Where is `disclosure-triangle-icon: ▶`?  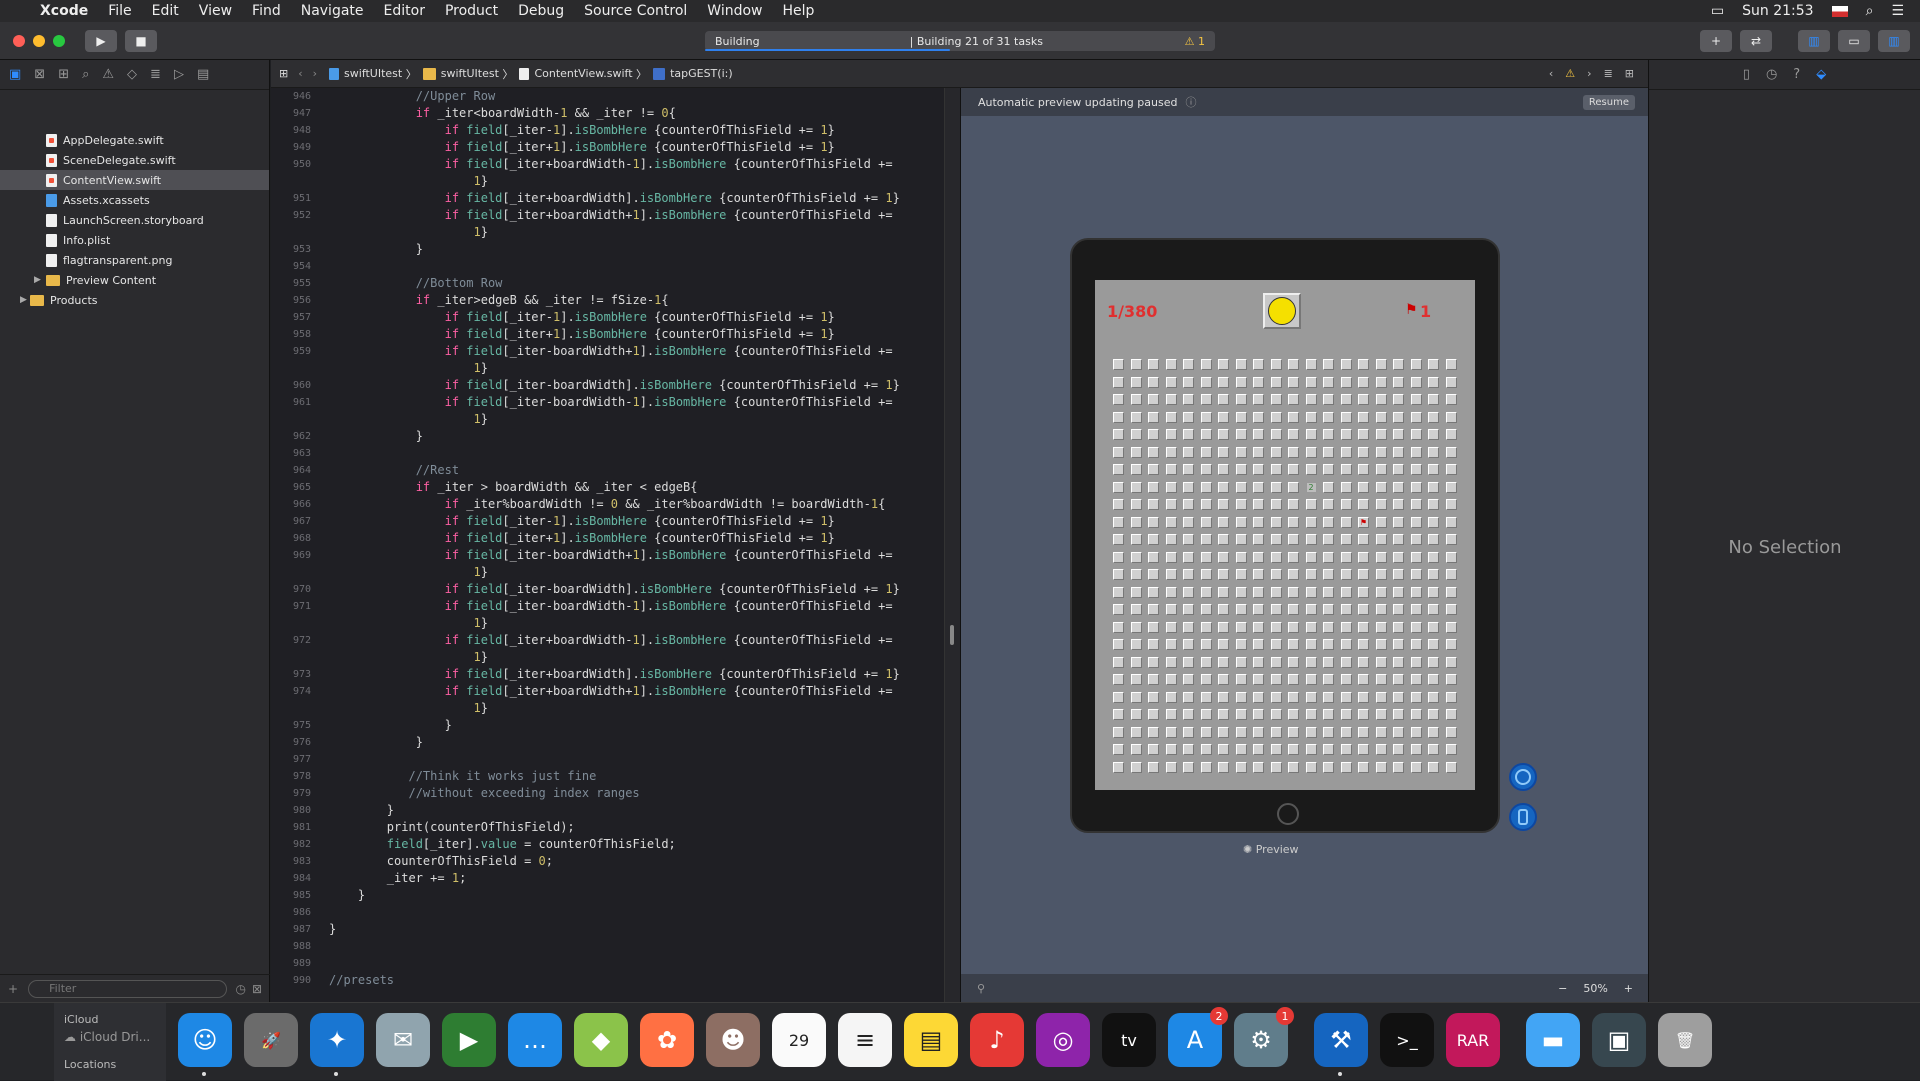 disclosure-triangle-icon: ▶ is located at coordinates (37, 280).